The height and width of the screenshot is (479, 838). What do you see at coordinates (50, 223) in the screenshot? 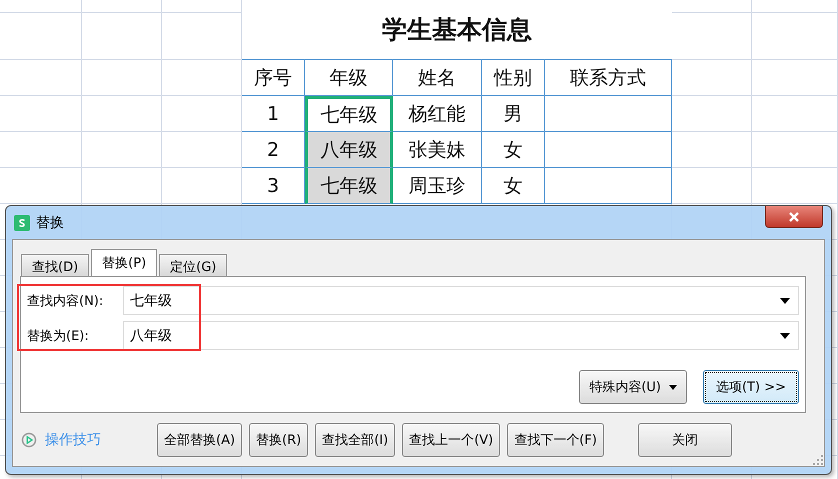
I see `dialog-title: 替换` at bounding box center [50, 223].